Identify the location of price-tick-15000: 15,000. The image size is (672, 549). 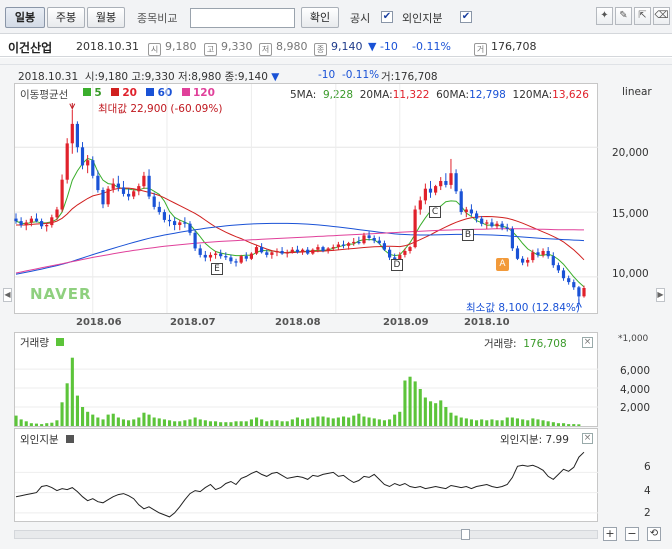
(630, 214).